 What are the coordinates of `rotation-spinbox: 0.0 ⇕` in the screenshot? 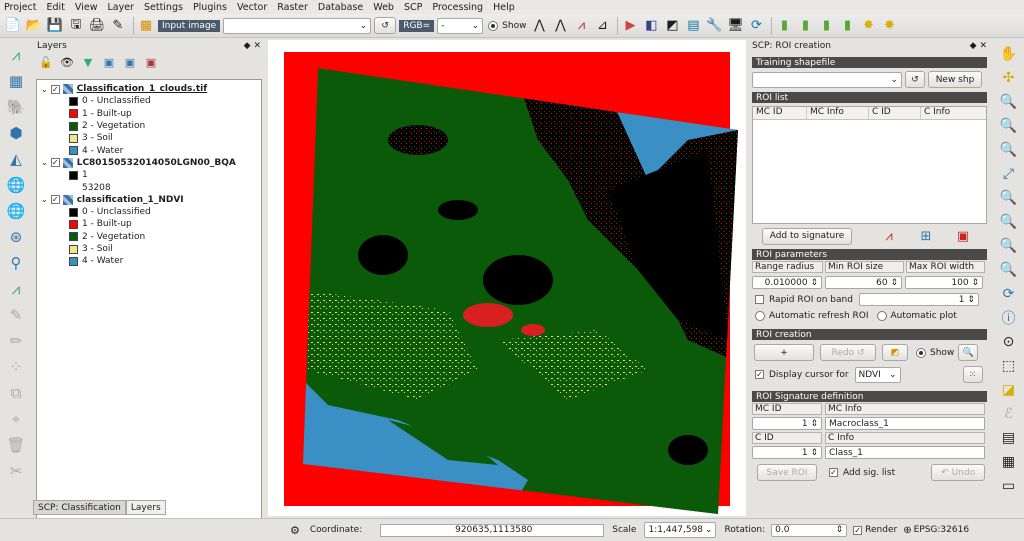 It's located at (809, 530).